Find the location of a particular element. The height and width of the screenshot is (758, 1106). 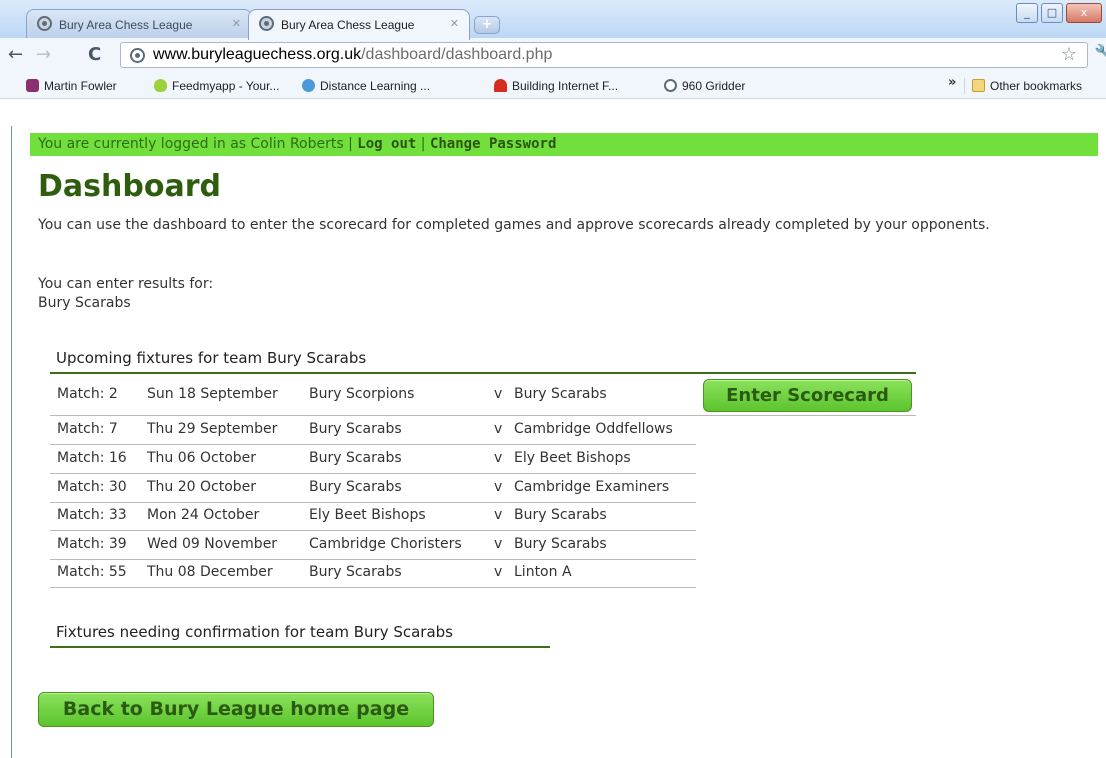

team-name: Bury Scarabs is located at coordinates (84, 303).